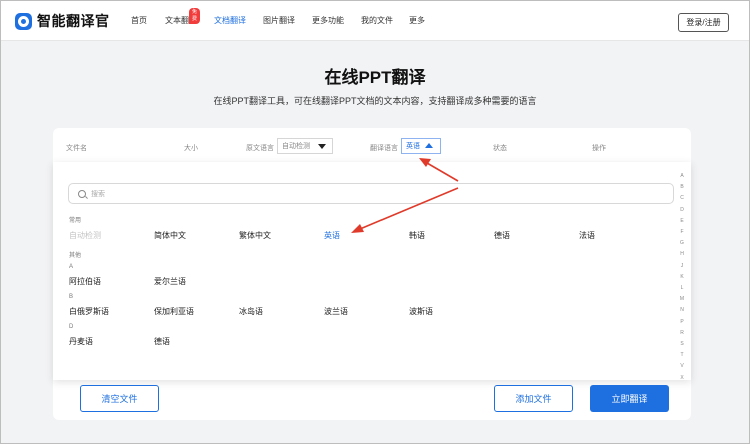 The width and height of the screenshot is (750, 444). I want to click on annotation-arrows, so click(405, 195).